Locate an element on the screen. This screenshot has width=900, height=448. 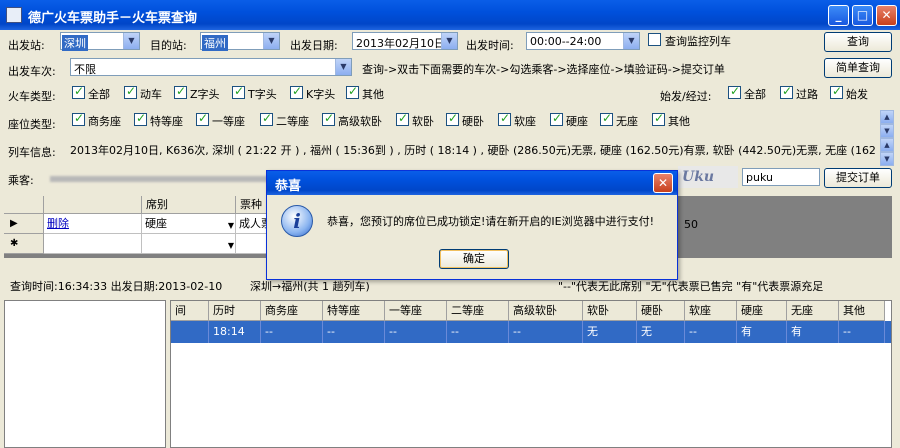
simple-query-button: 简单查询 is located at coordinates (858, 68).